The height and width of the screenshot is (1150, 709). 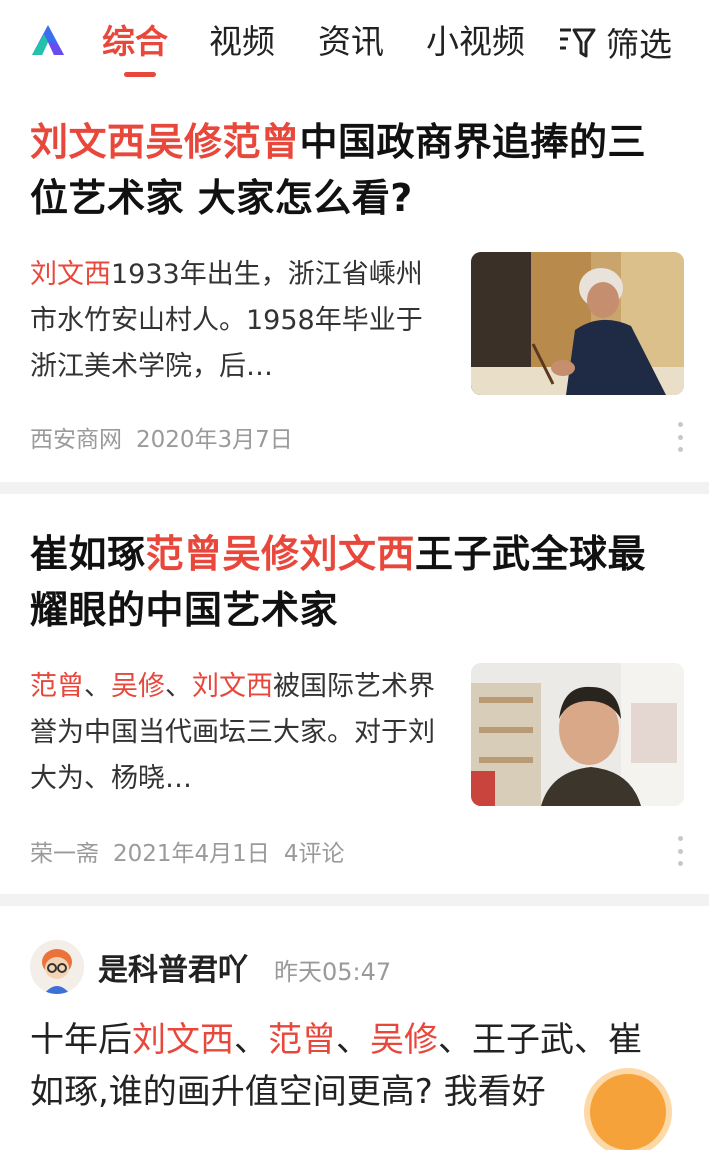 What do you see at coordinates (88, 554) in the screenshot?
I see `title-text: 崔如琢` at bounding box center [88, 554].